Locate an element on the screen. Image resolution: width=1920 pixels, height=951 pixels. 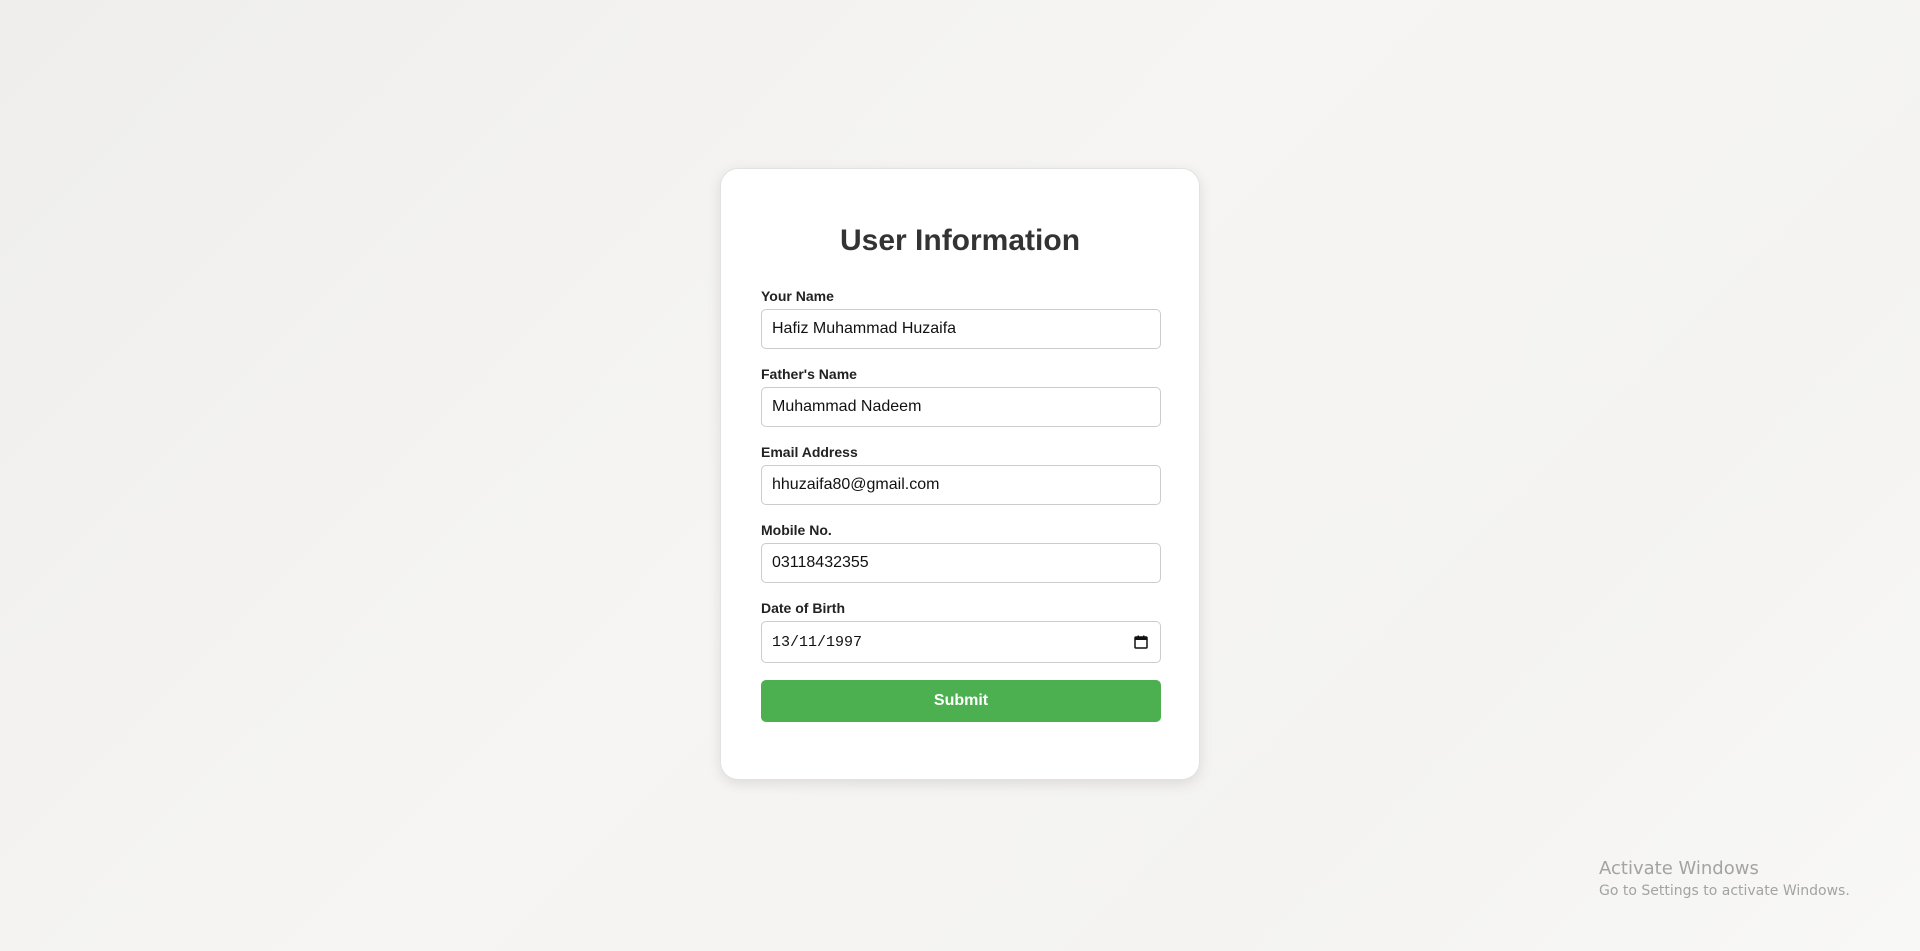
name-field-group: Your Name Hafiz Muhammad Huzaifa is located at coordinates (961, 318).